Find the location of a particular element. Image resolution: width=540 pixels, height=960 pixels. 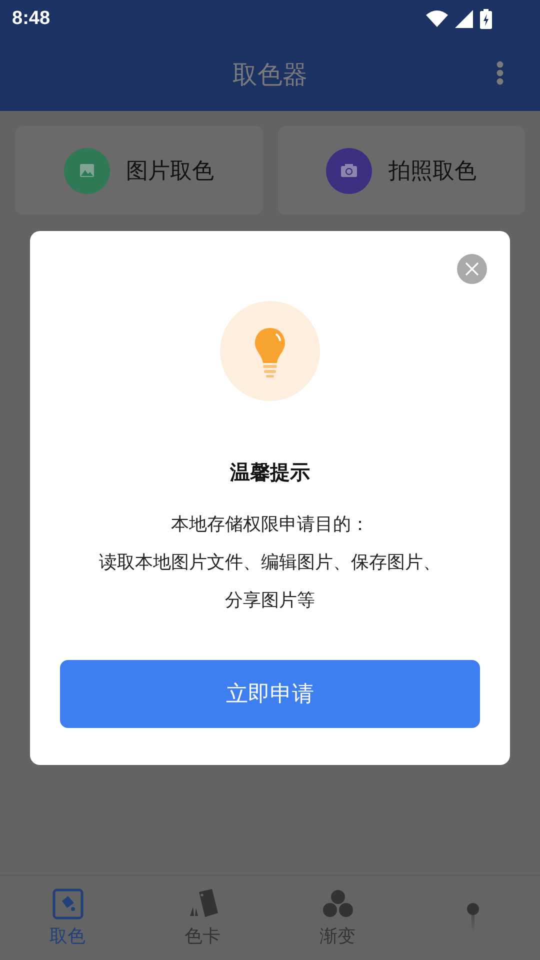

dialog-text: 本地存储权限申请目的： is located at coordinates (270, 525).